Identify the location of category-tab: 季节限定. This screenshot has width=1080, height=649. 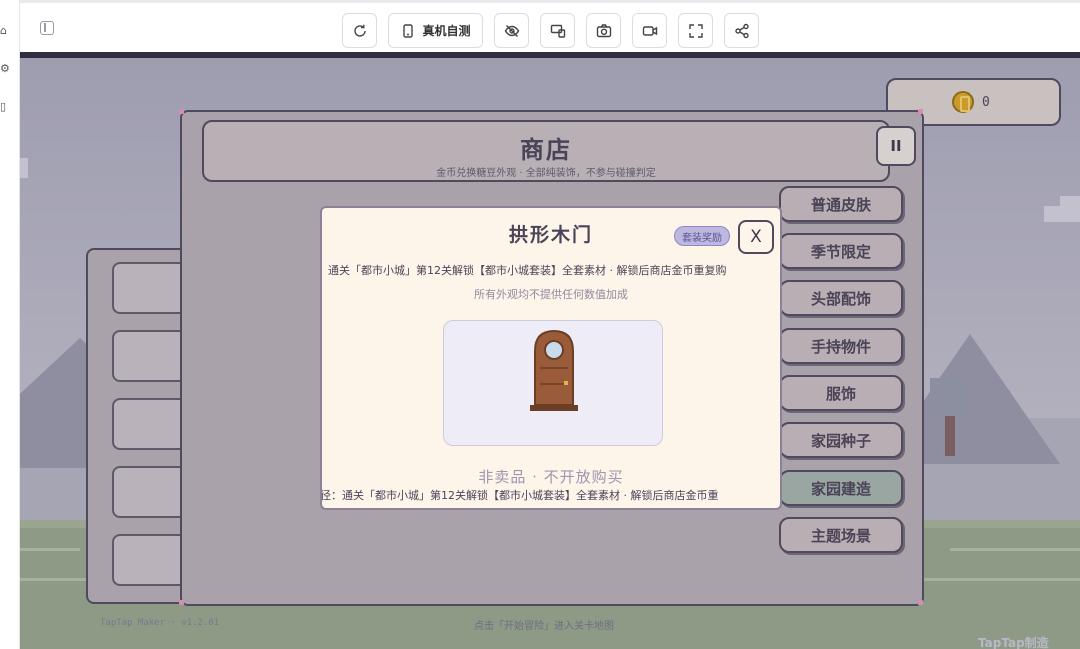
(841, 251).